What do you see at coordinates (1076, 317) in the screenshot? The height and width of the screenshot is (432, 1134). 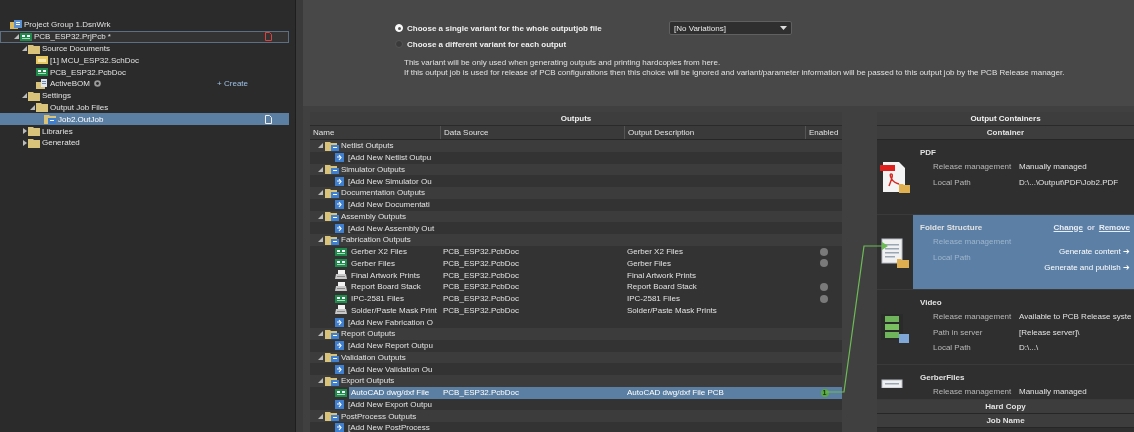 I see `field-value: Available to PCB Release syste` at bounding box center [1076, 317].